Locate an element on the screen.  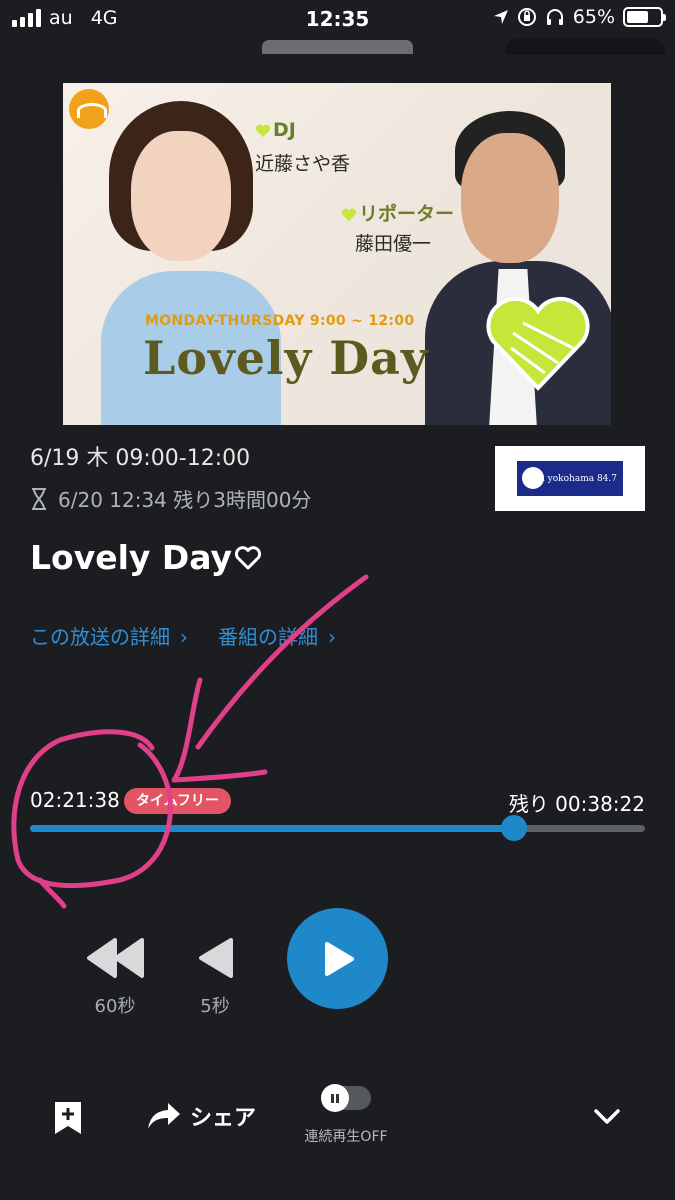
rewind-60-button: 60秒 is located at coordinates (115, 978).